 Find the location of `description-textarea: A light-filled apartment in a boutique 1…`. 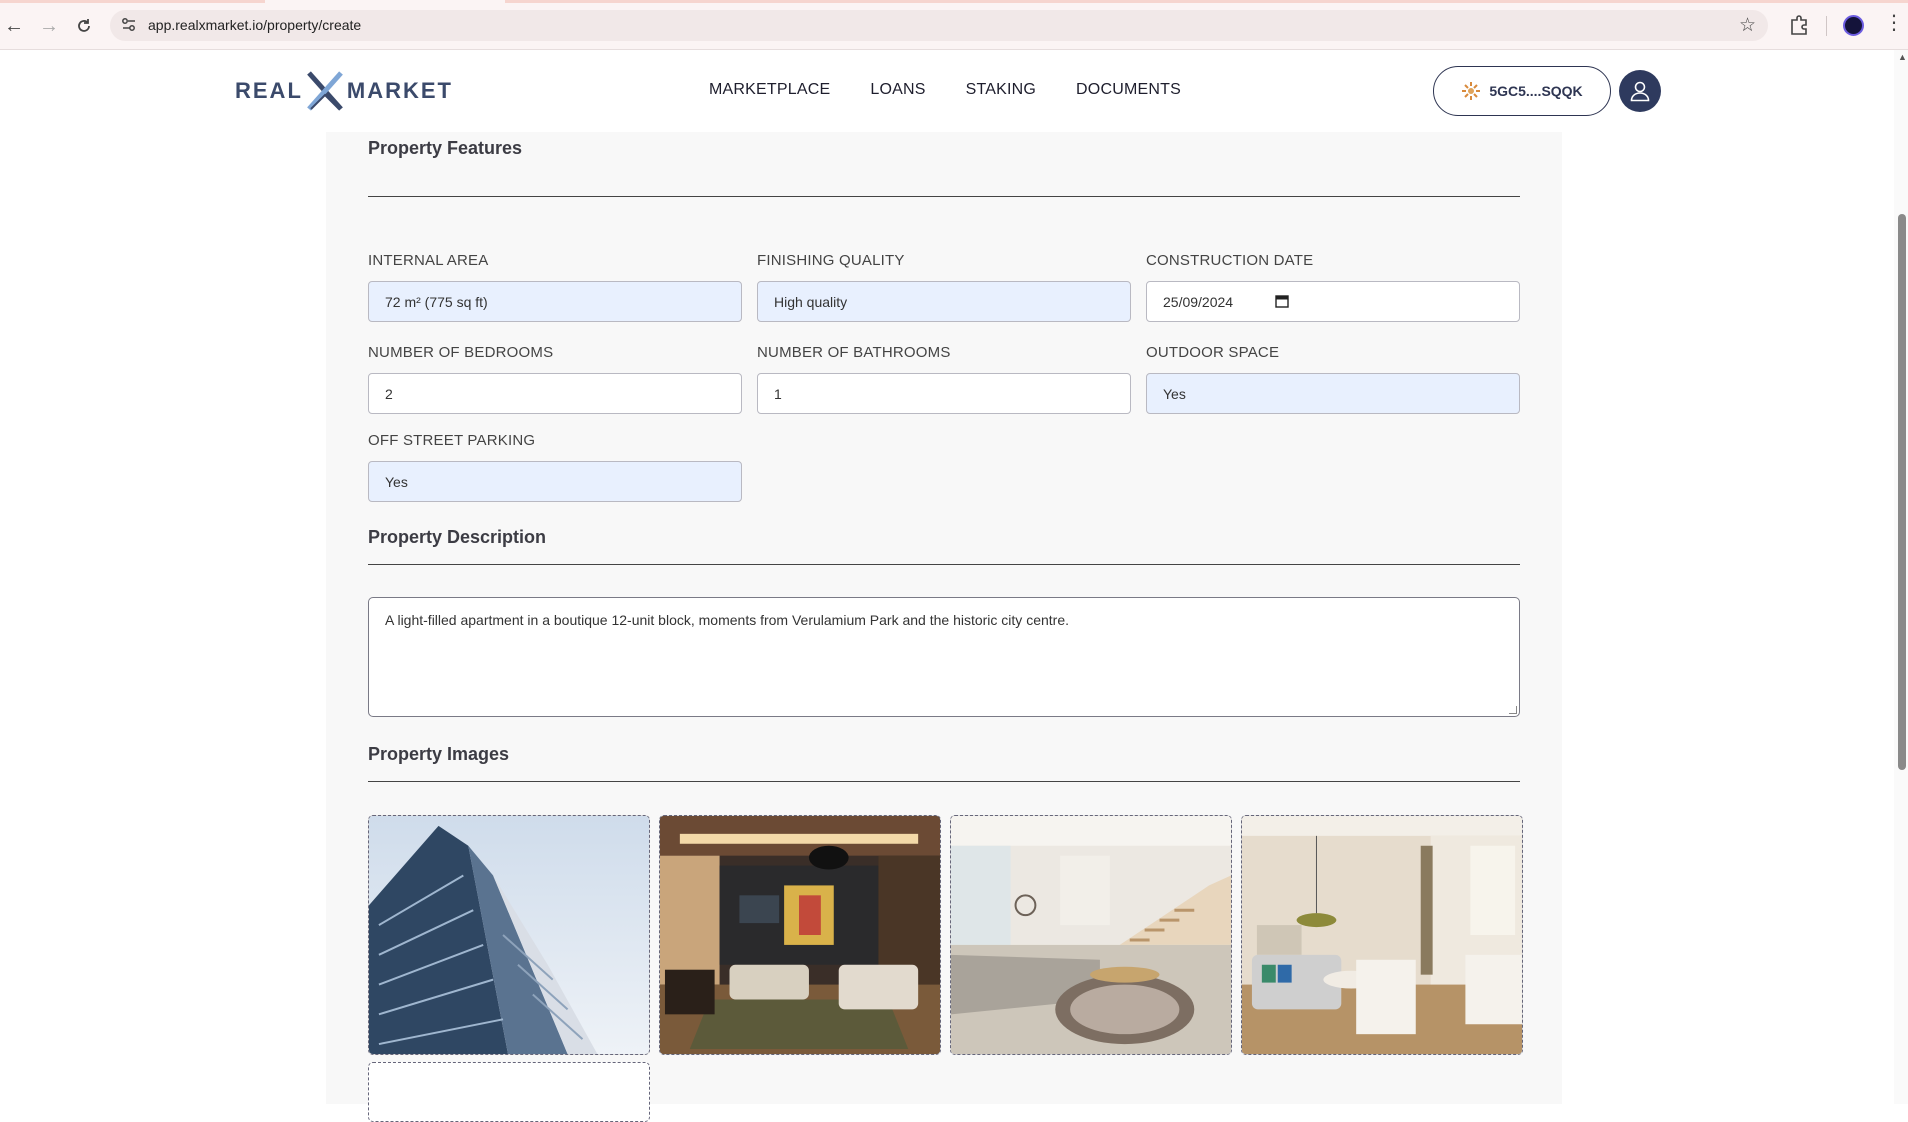

description-textarea: A light-filled apartment in a boutique 1… is located at coordinates (944, 657).